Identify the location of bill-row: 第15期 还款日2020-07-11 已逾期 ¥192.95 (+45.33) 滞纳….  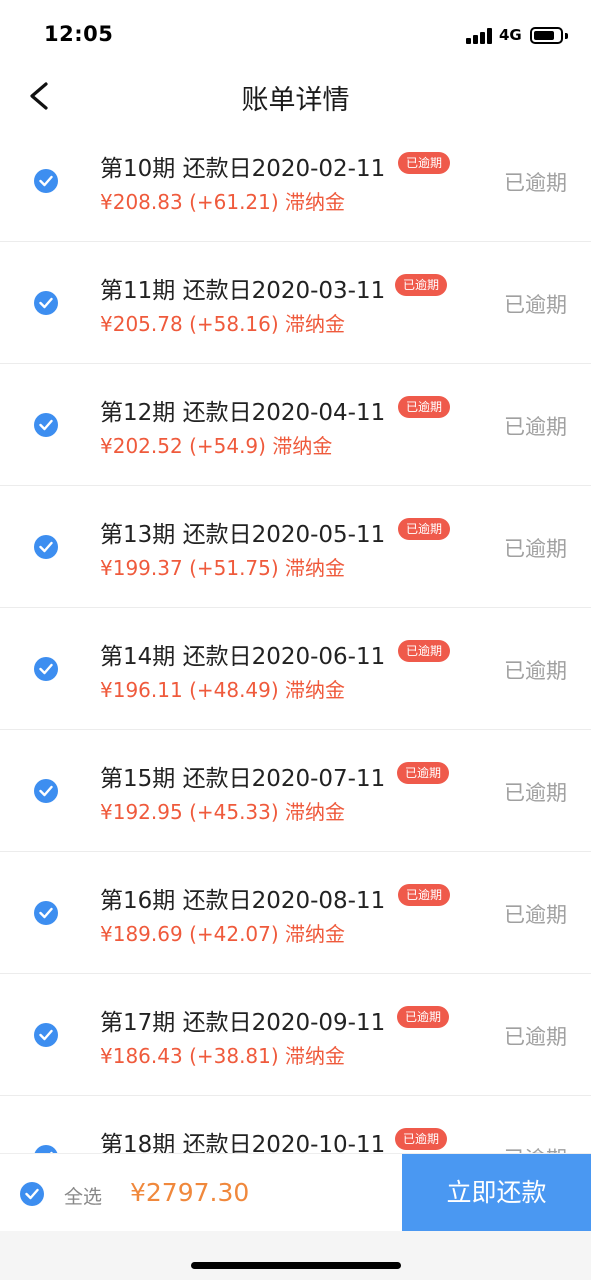
(295, 791).